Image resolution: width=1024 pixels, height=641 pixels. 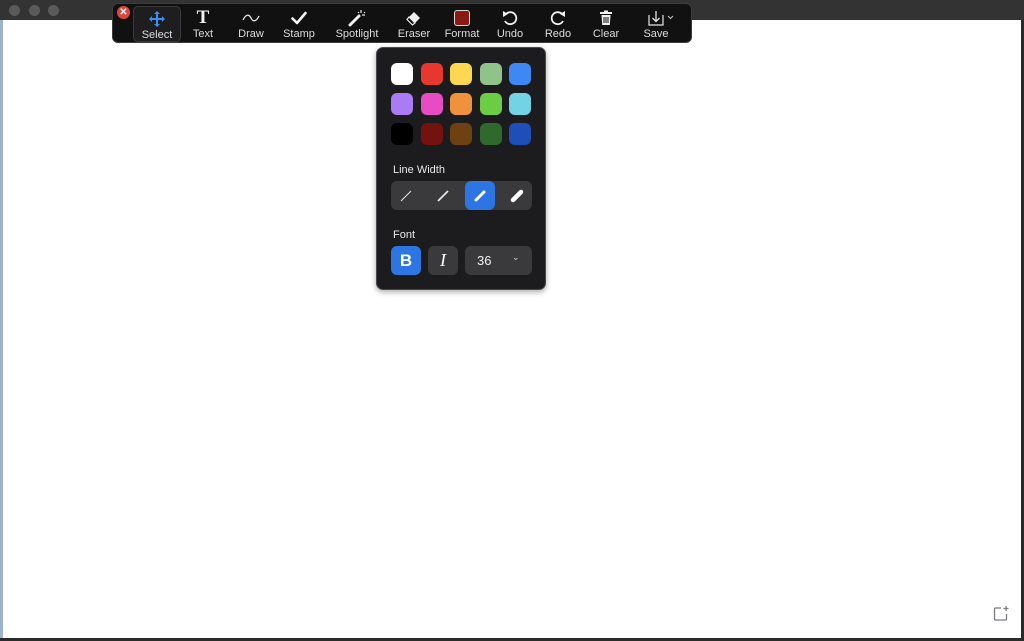 What do you see at coordinates (157, 19) in the screenshot?
I see `move-arrows-icon` at bounding box center [157, 19].